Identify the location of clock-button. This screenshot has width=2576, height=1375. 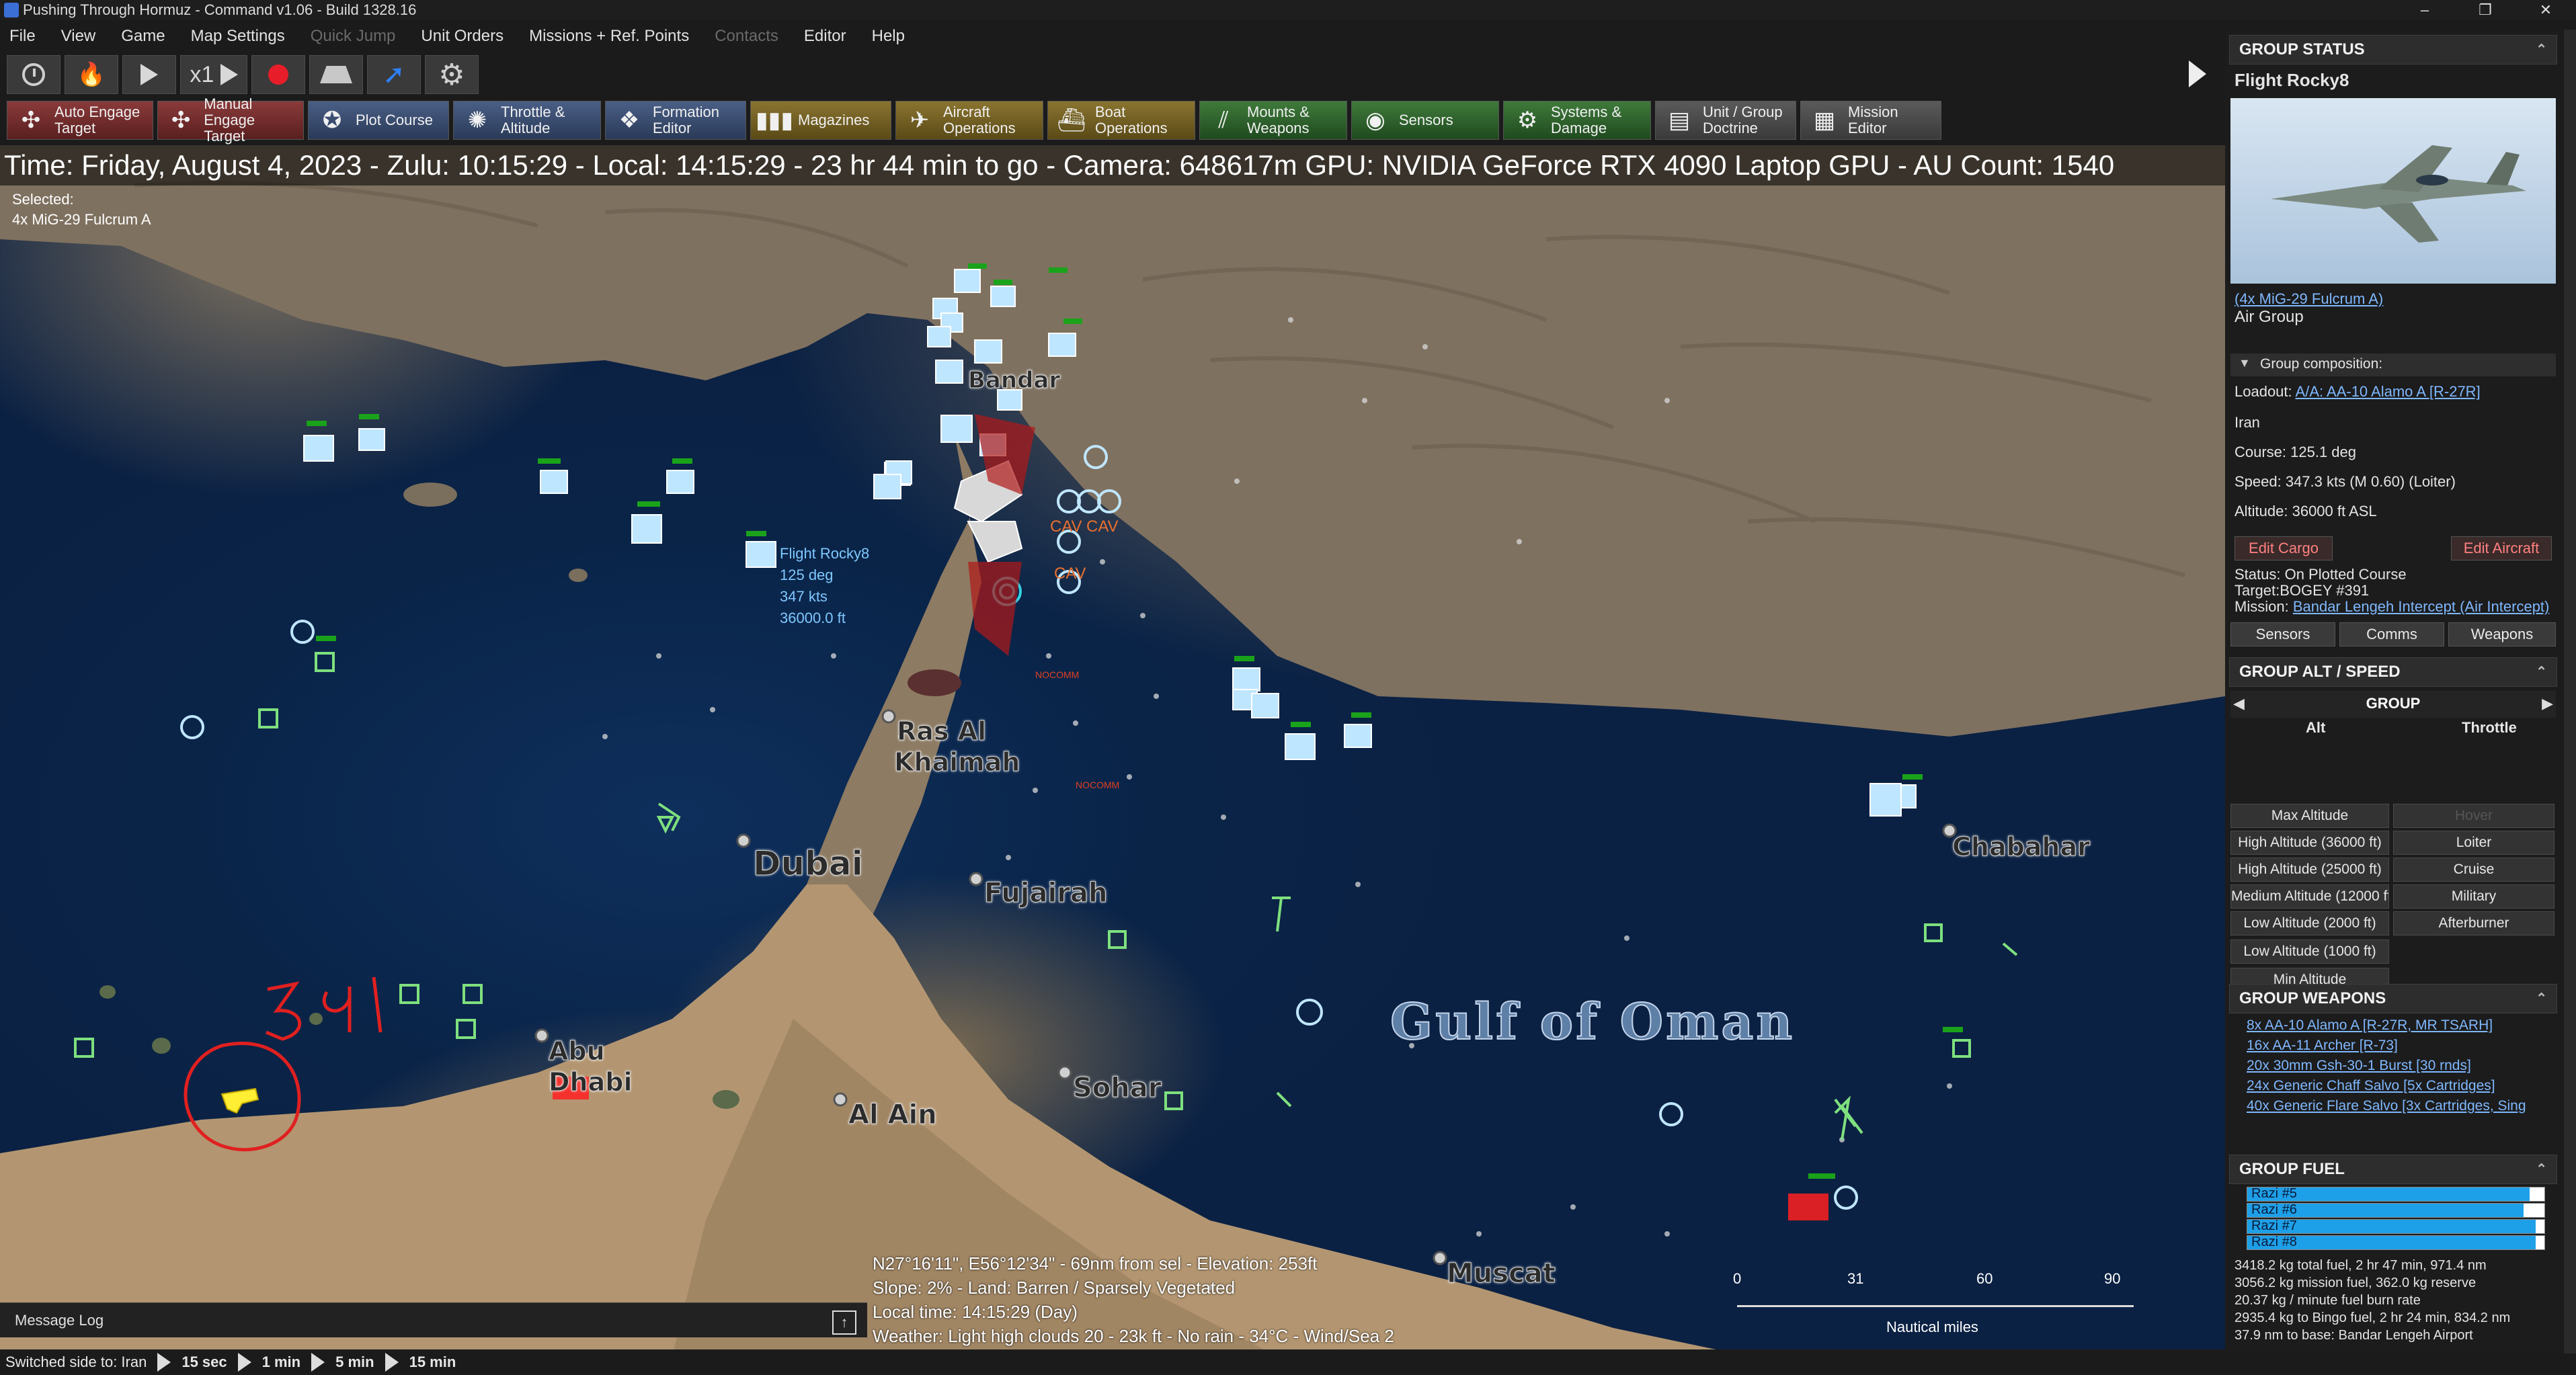
(34, 74).